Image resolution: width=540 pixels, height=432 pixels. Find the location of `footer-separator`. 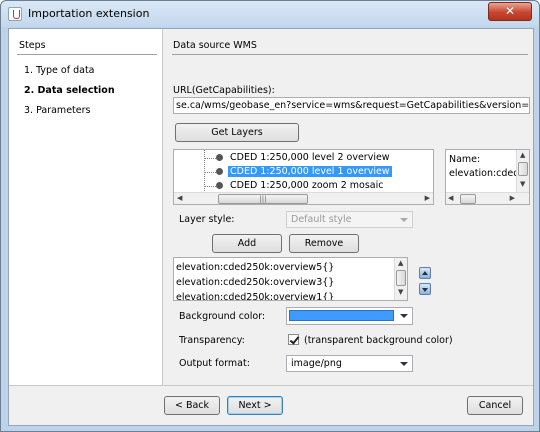

footer-separator is located at coordinates (271, 385).